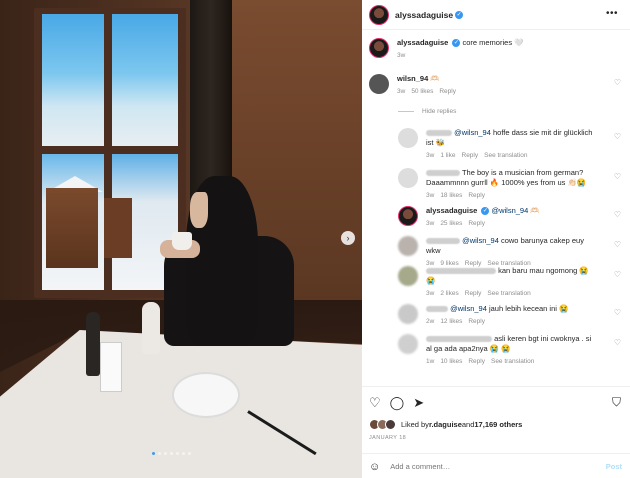 Image resolution: width=630 pixels, height=478 pixels. Describe the element at coordinates (614, 466) in the screenshot. I see `post-comment-button: Post` at that location.